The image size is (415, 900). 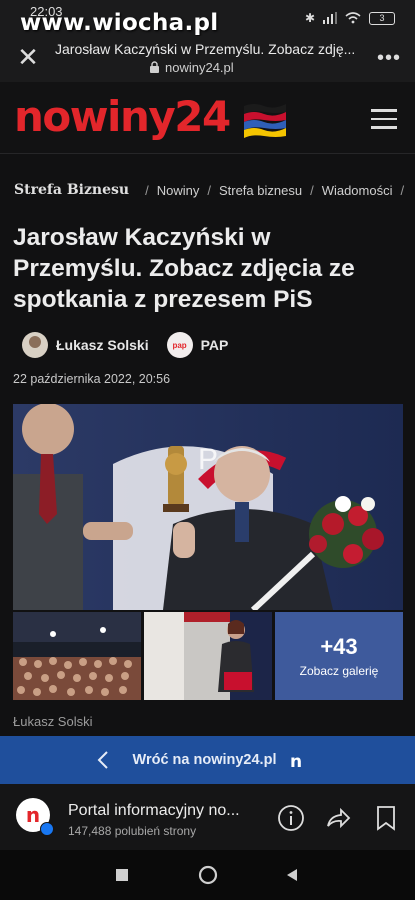 What do you see at coordinates (260, 190) in the screenshot?
I see `breadcrumb-item: Strefa biznesu` at bounding box center [260, 190].